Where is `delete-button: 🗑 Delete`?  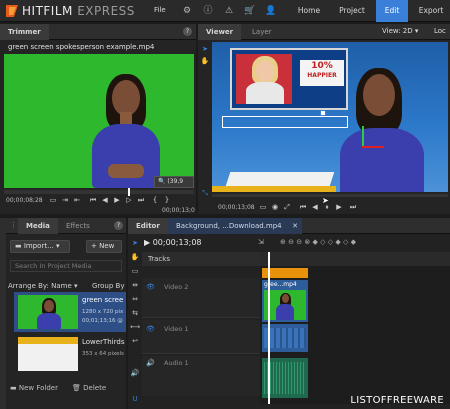
delete-button: 🗑 Delete is located at coordinates (89, 388).